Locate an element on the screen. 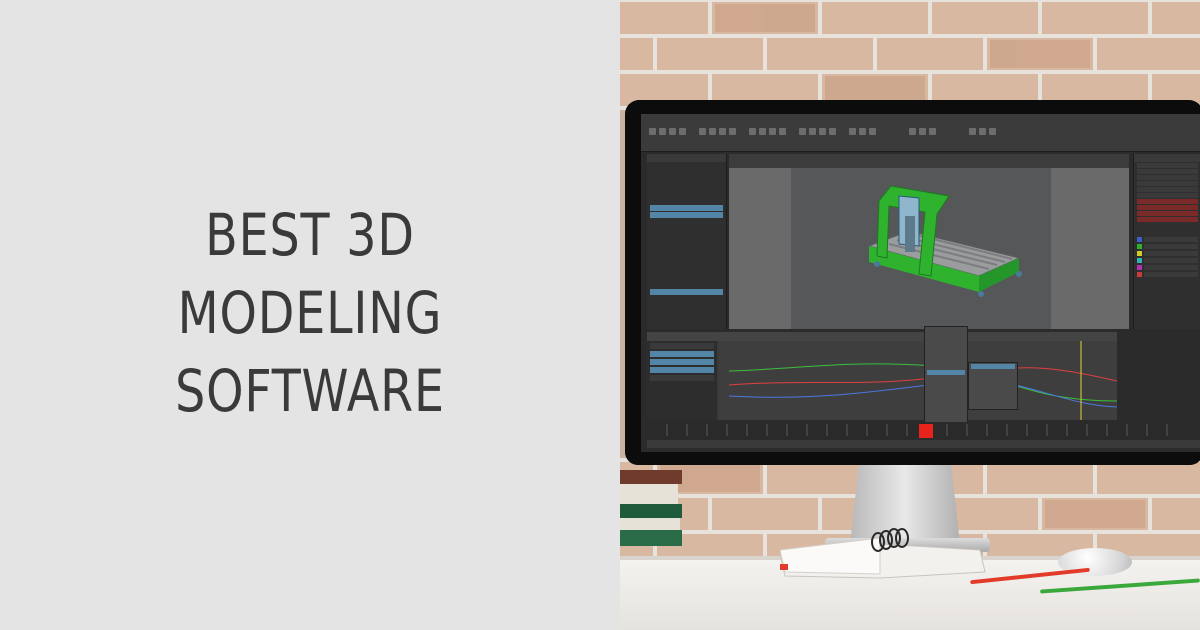  graph-editor is located at coordinates (882, 376).